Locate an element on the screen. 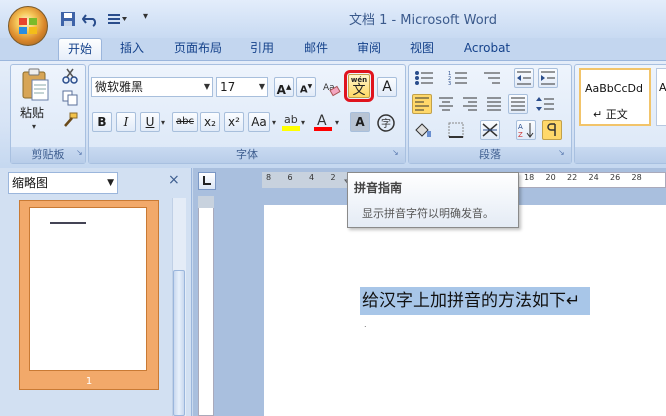  justify-icon is located at coordinates (494, 104).